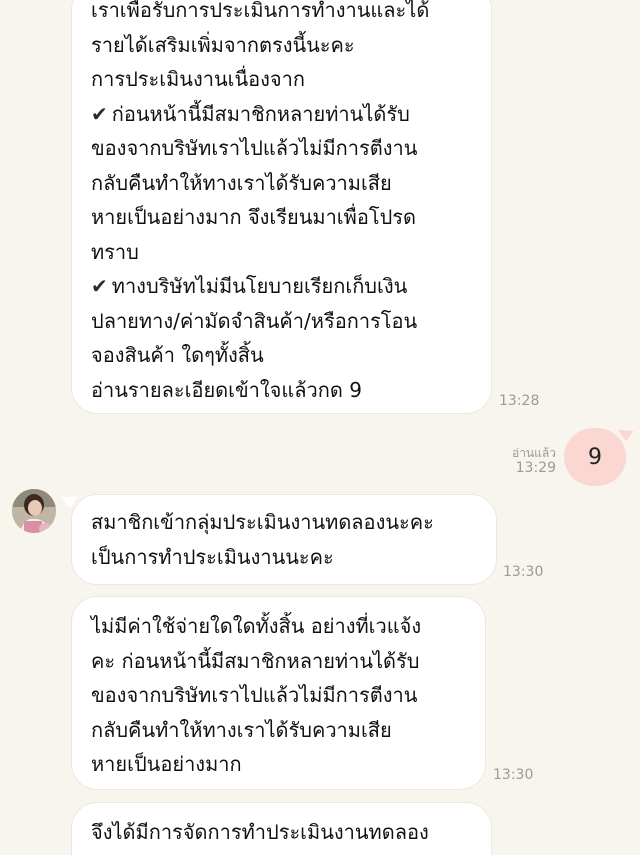 This screenshot has height=855, width=640. I want to click on message-line: จองสินค้า ใดๆทั้งสิ้น, so click(177, 355).